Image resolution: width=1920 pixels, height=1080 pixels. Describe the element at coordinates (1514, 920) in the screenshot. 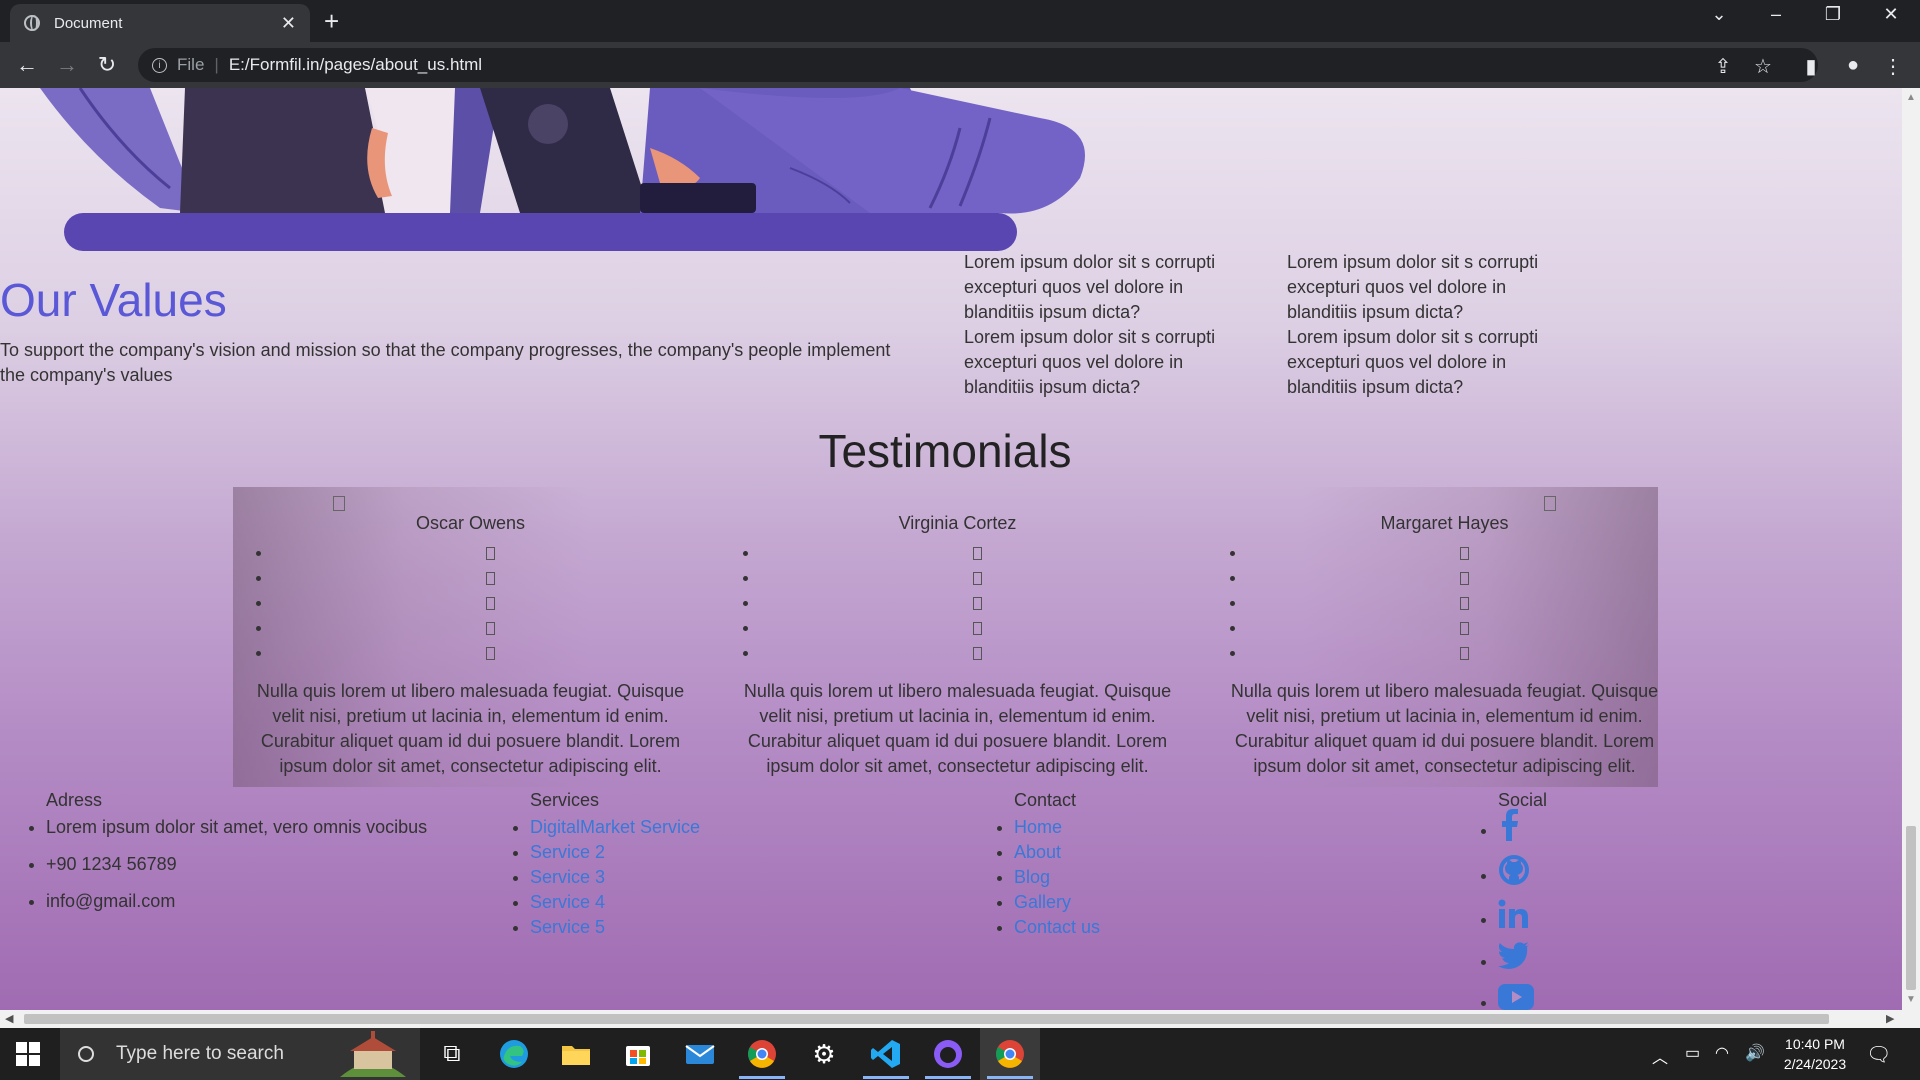

I see `linkedin-icon` at that location.